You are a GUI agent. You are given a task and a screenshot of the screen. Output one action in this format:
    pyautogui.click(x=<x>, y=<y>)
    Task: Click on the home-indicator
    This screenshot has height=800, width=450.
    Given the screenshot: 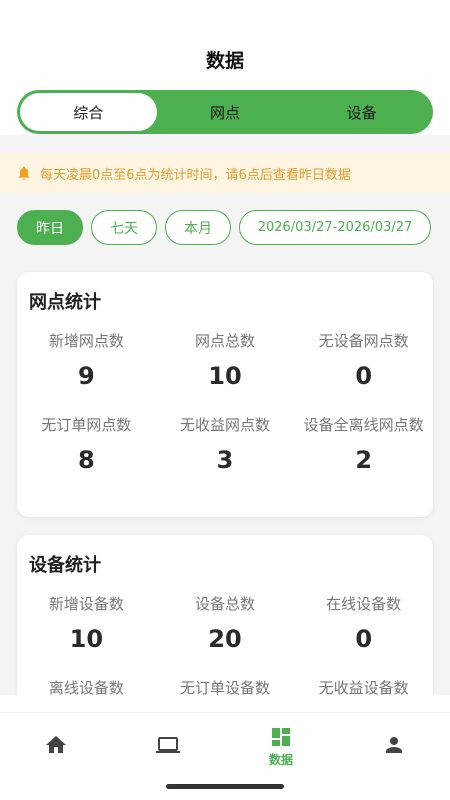 What is the action you would take?
    pyautogui.click(x=225, y=786)
    